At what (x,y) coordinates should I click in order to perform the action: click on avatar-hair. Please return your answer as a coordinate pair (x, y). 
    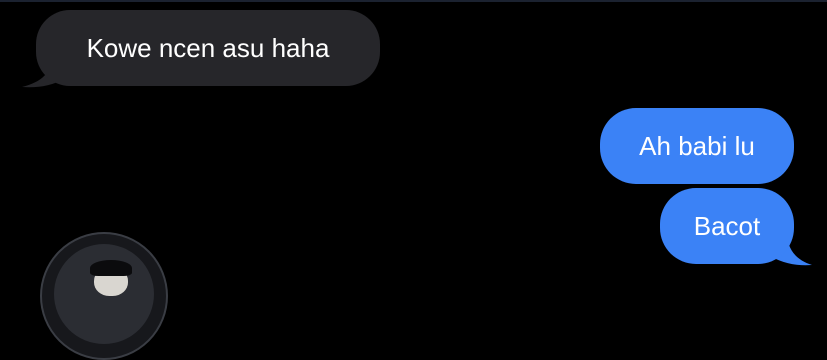
    Looking at the image, I should click on (111, 268).